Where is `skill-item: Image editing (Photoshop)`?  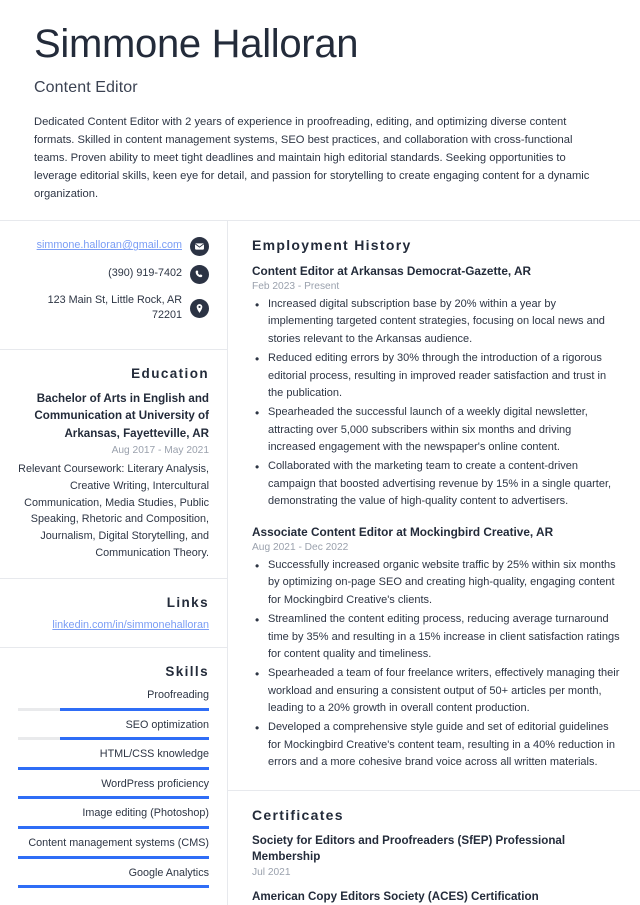
skill-item: Image editing (Photoshop) is located at coordinates (113, 818).